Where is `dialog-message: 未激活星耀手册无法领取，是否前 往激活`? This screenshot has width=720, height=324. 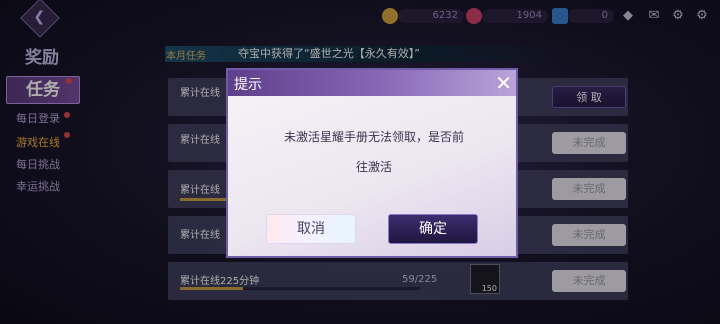
dialog-message: 未激活星耀手册无法领取，是否前 往激活 is located at coordinates (374, 152).